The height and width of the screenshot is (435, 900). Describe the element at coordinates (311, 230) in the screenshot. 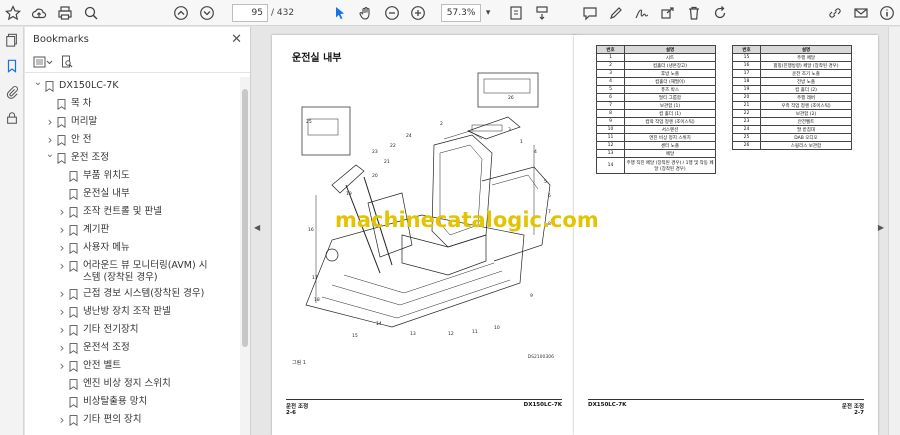

I see `callout-label: 16` at that location.